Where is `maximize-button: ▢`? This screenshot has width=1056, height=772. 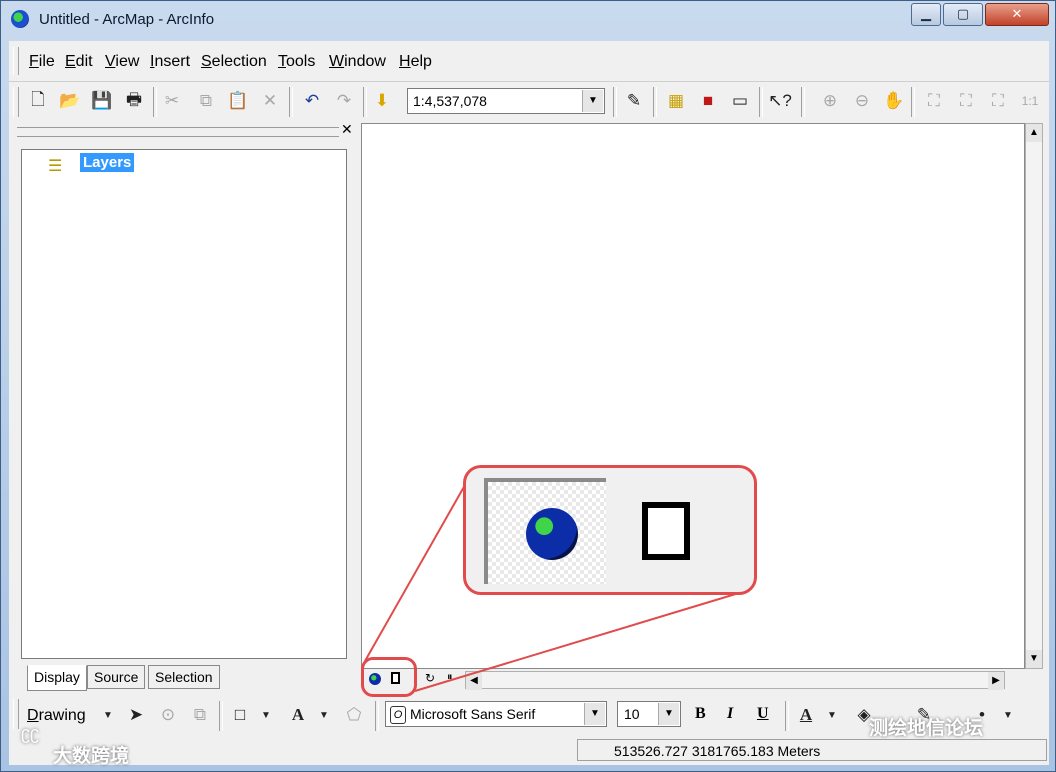
maximize-button: ▢ is located at coordinates (963, 14).